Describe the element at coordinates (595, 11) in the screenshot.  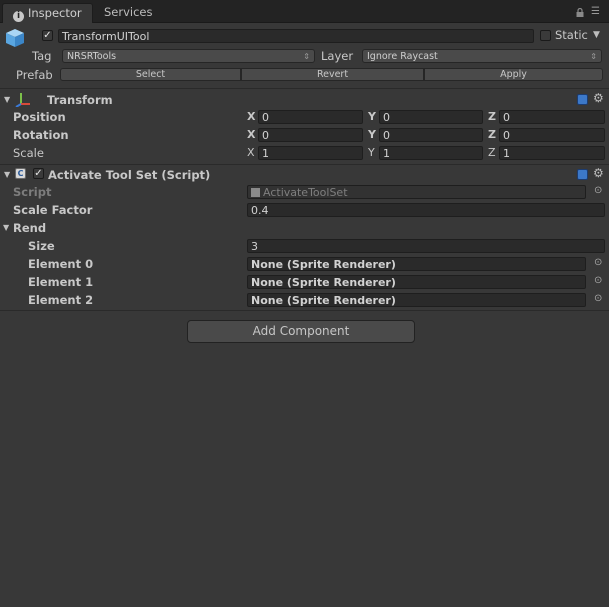
I see `tab-menu-icon: ☰` at that location.